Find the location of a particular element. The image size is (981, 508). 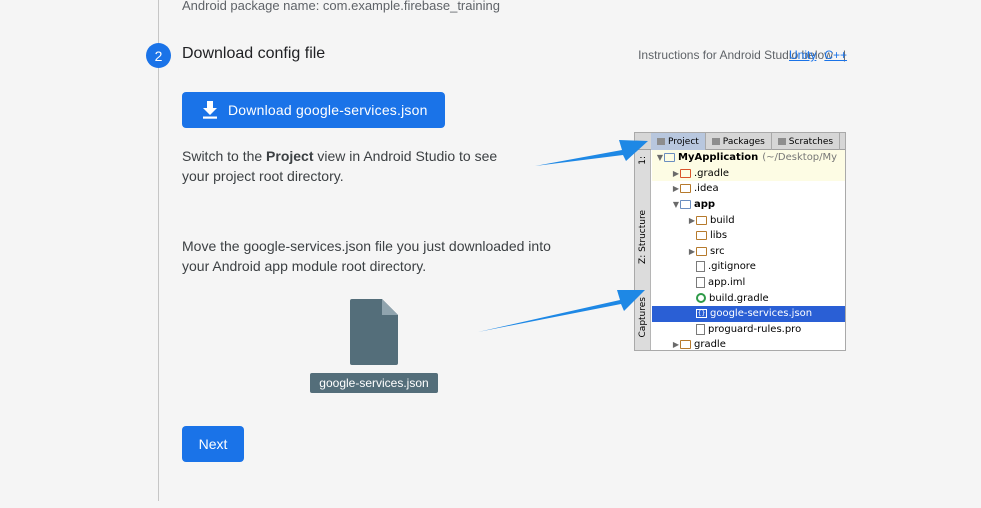

tree-row-label: .idea is located at coordinates (706, 189).